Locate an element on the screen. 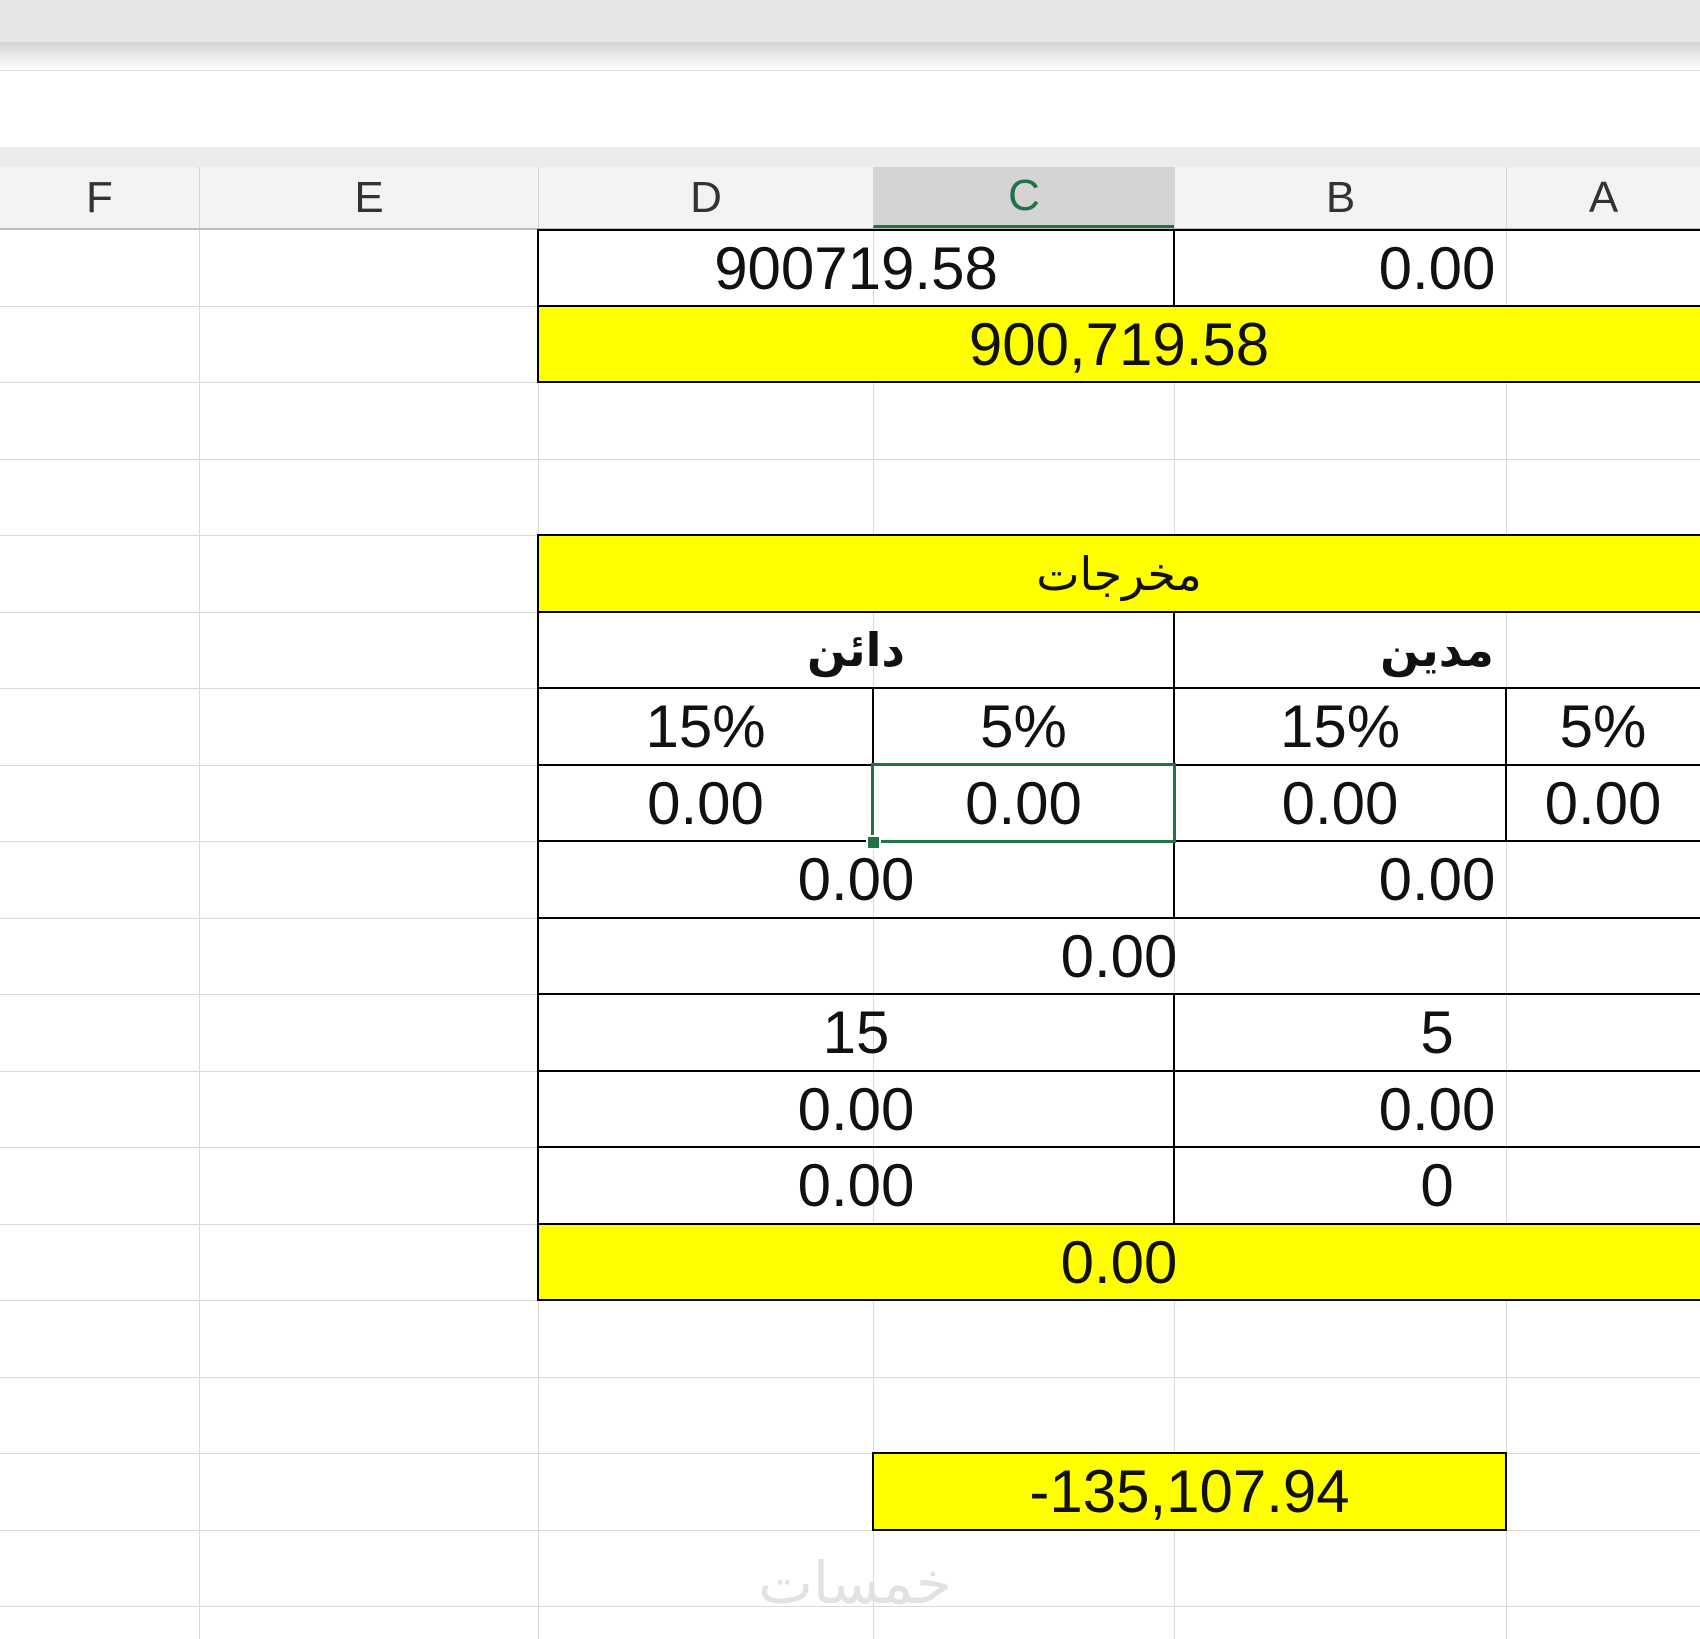 The image size is (1700, 1639). column-header-e: E is located at coordinates (368, 197).